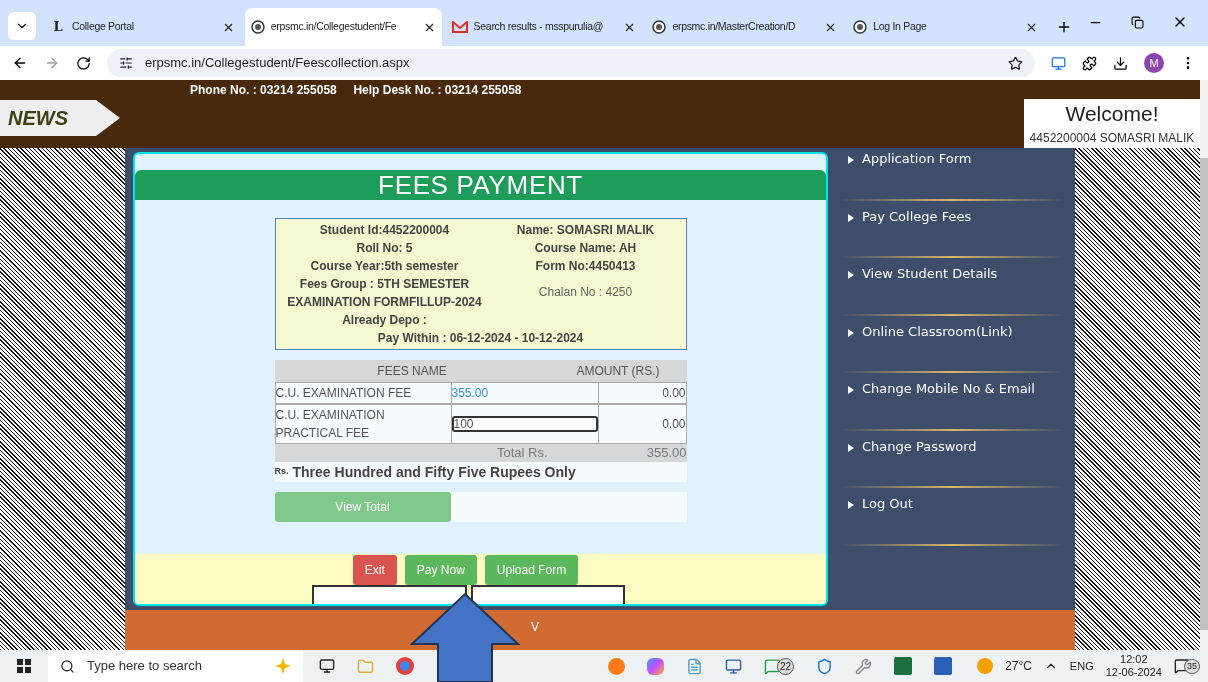  What do you see at coordinates (278, 63) in the screenshot?
I see `url-text: erpsmc.in/Collegestudent/Feescollection.aspx` at bounding box center [278, 63].